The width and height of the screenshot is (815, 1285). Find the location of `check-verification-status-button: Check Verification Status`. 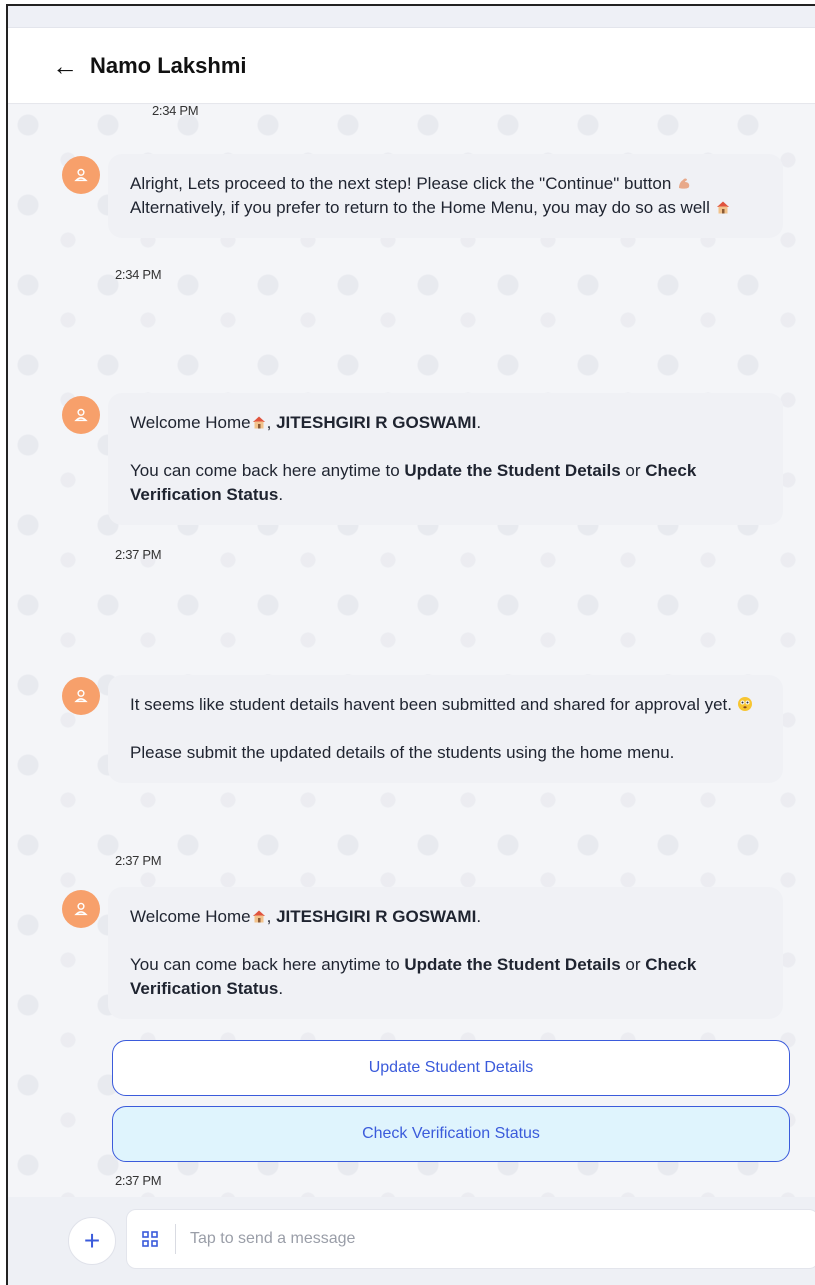

check-verification-status-button: Check Verification Status is located at coordinates (451, 1134).